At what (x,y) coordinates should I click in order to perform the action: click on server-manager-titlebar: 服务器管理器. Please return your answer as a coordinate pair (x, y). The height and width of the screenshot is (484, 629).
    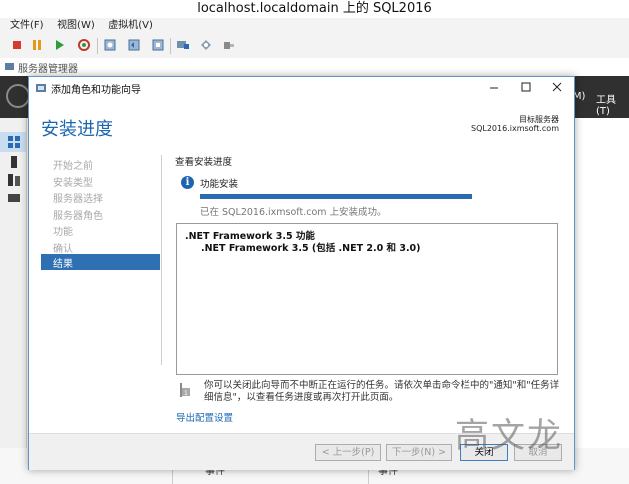
    Looking at the image, I should click on (314, 67).